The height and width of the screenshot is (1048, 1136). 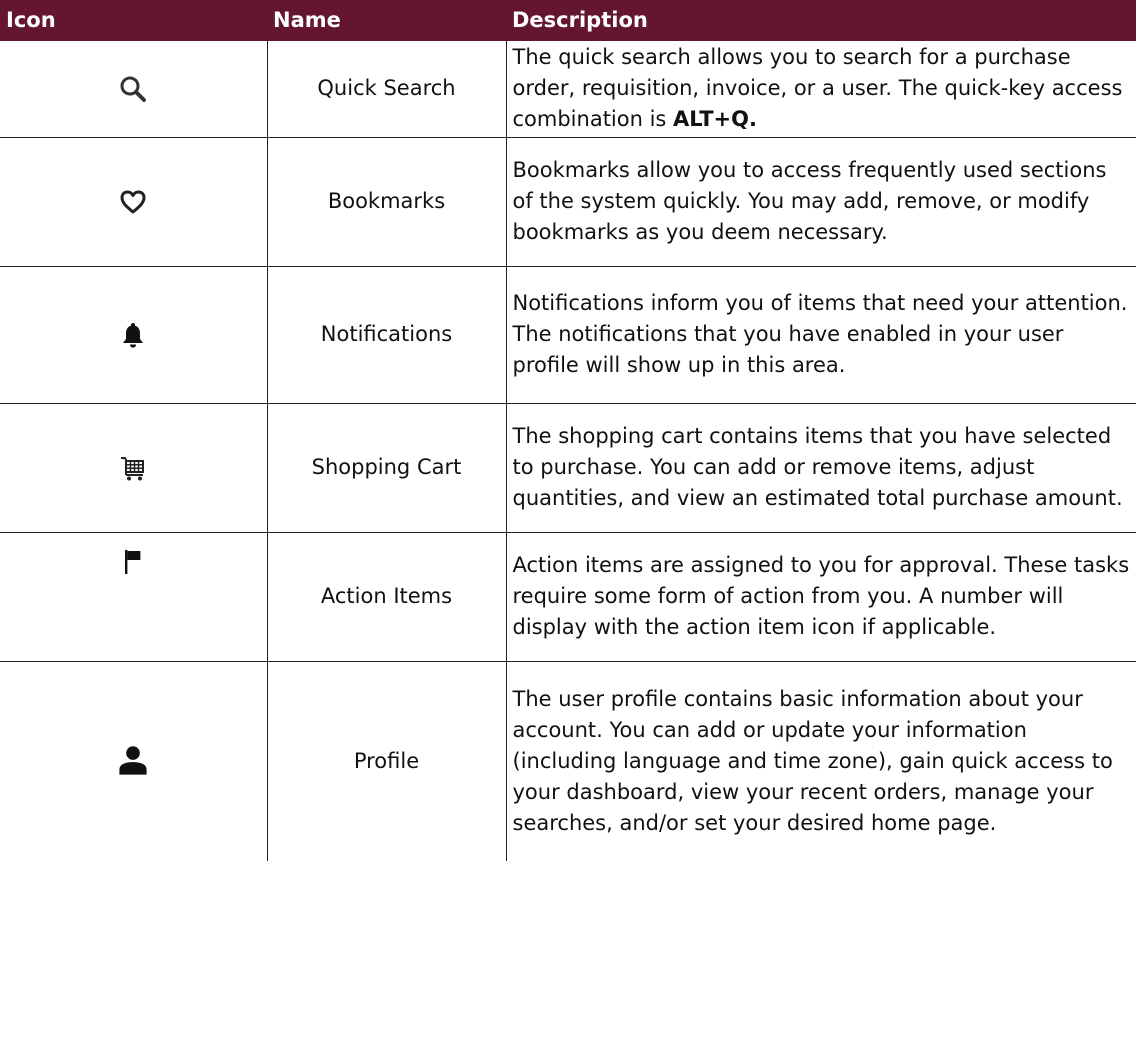 What do you see at coordinates (386, 468) in the screenshot?
I see `name-cell: Shopping Cart` at bounding box center [386, 468].